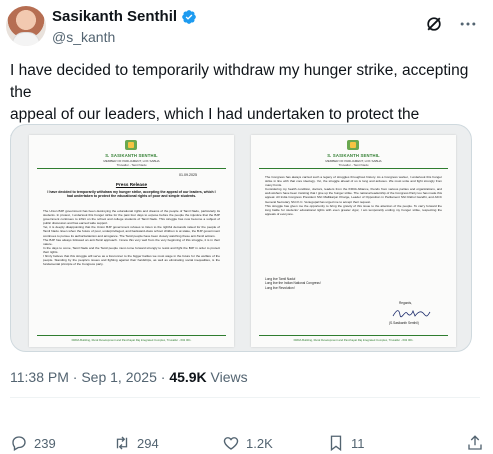 The height and width of the screenshot is (454, 493). What do you see at coordinates (246, 28) in the screenshot?
I see `tweet-header: Sasikanth Senthil @s_kanth` at bounding box center [246, 28].